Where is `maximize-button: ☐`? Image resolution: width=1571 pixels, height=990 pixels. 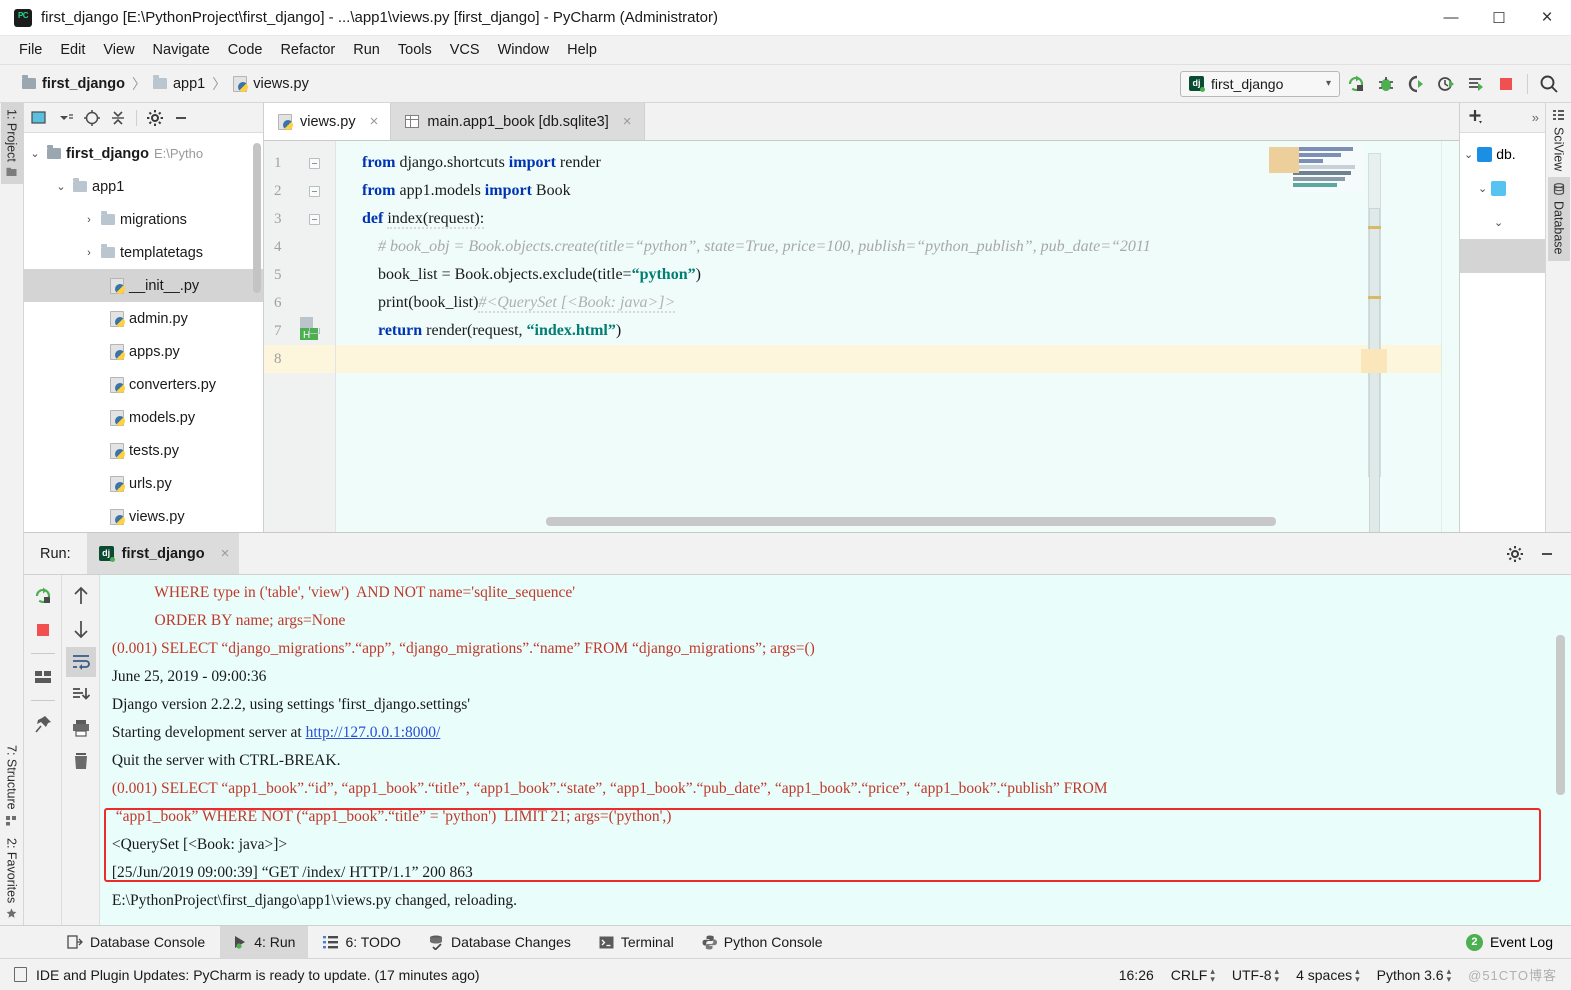 maximize-button: ☐ is located at coordinates (1499, 17).